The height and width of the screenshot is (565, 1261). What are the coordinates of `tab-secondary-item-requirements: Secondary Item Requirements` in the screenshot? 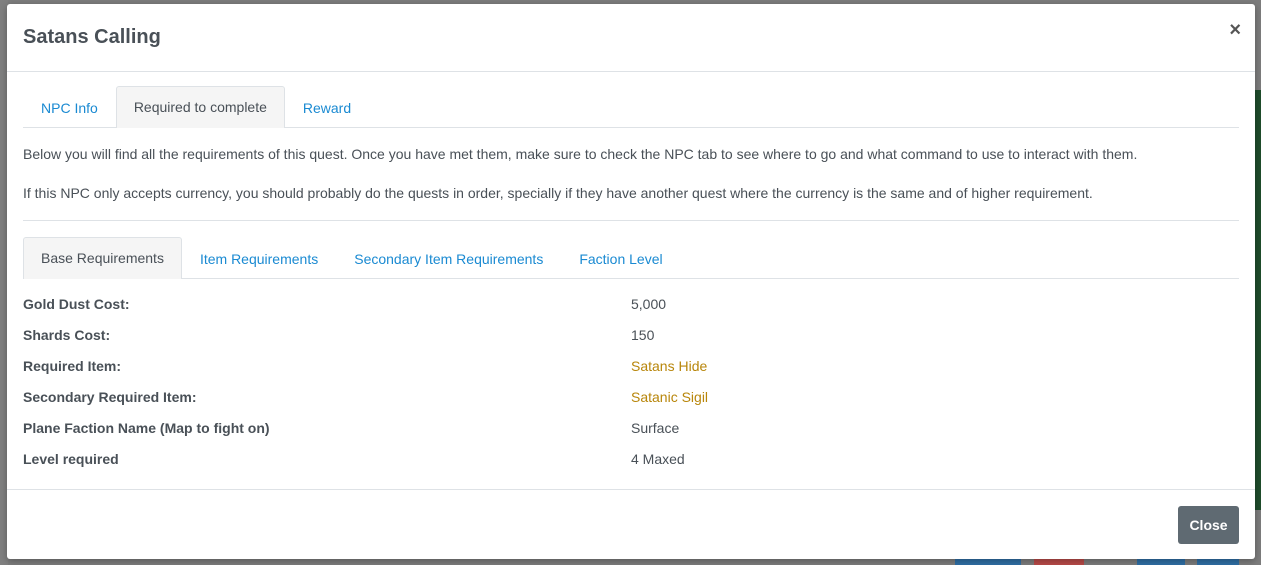 It's located at (448, 258).